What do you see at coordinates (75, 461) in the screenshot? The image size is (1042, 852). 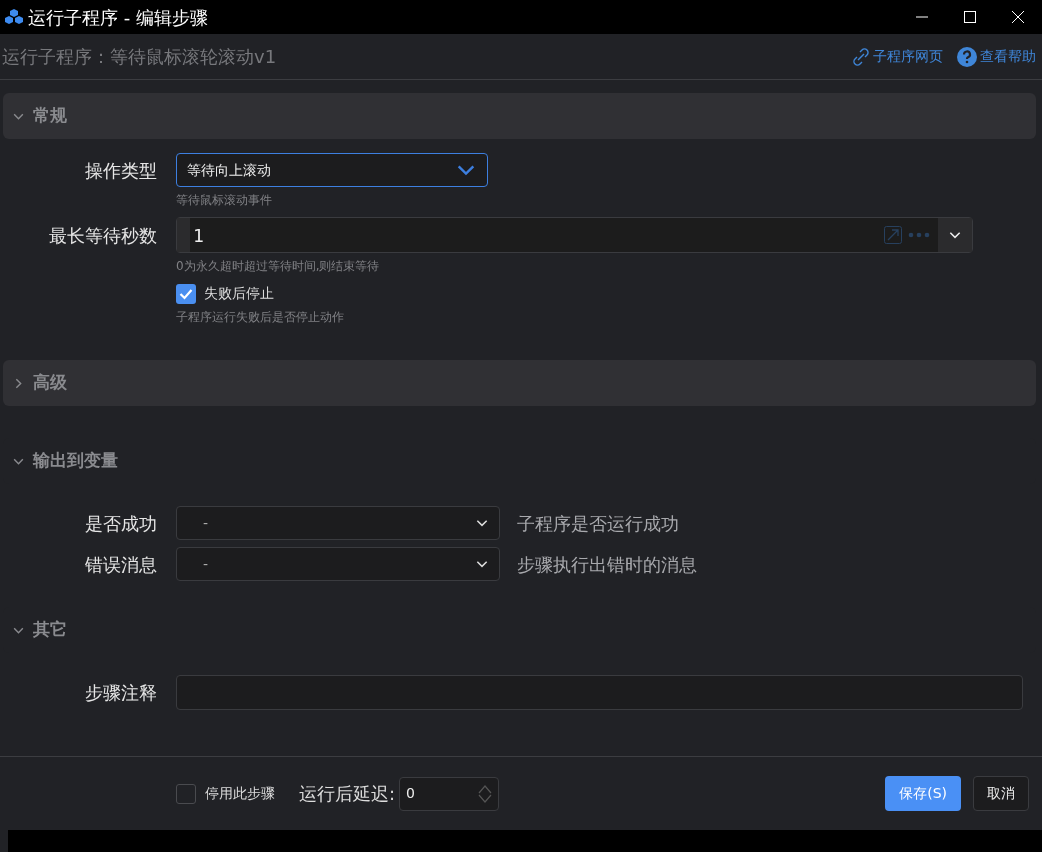 I see `section-title: 输出到变量` at bounding box center [75, 461].